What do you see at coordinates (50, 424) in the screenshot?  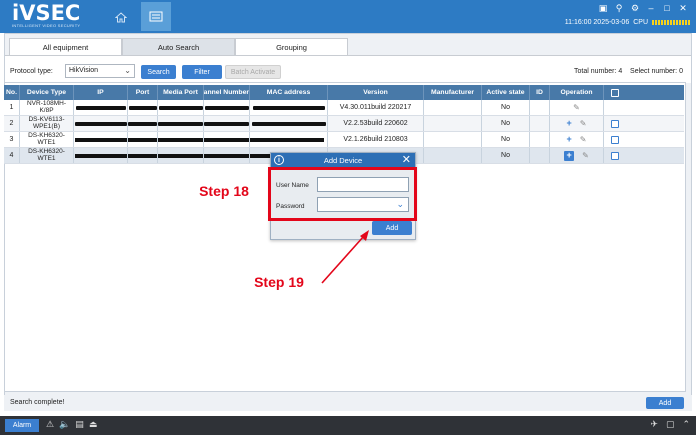 I see `alarm-bell-icon: ⚠` at bounding box center [50, 424].